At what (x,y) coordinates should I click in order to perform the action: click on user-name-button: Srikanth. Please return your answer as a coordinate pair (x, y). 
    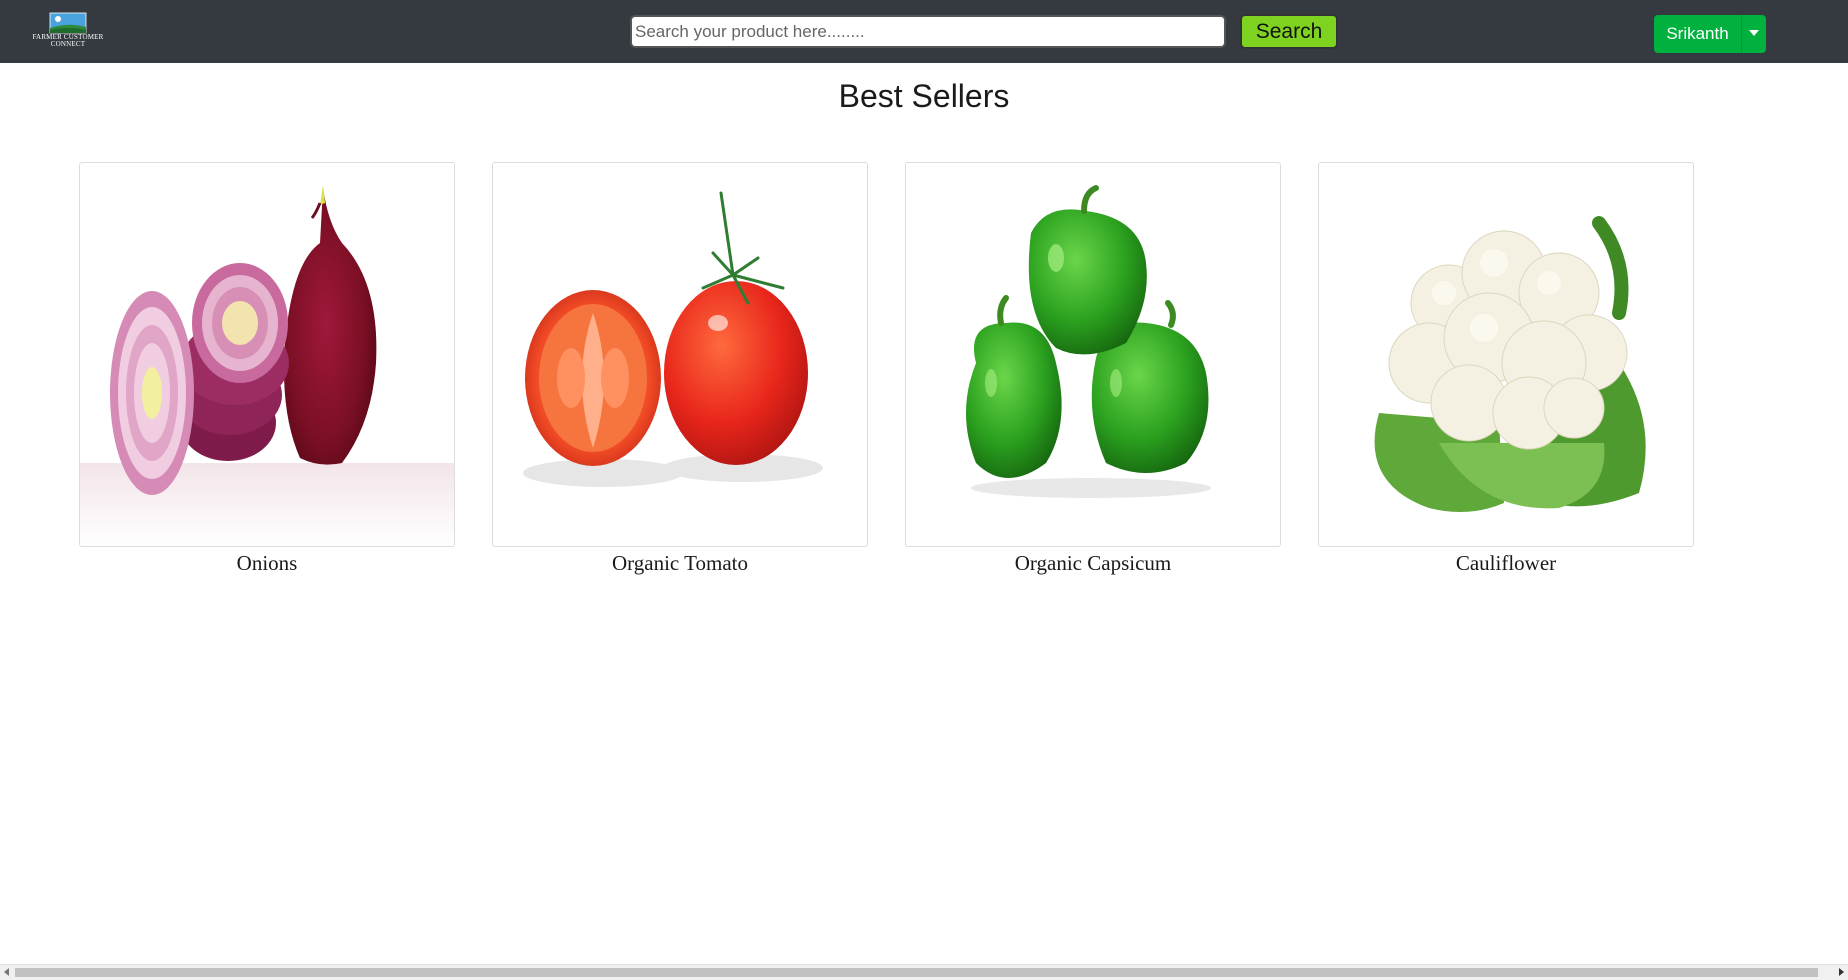
    Looking at the image, I should click on (1698, 34).